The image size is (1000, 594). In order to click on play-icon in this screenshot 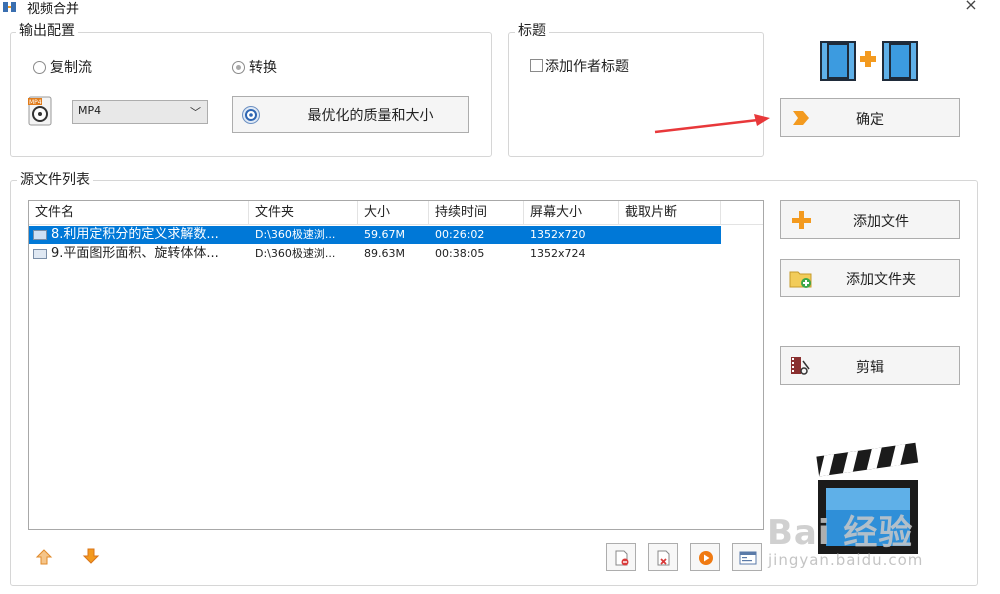, I will do `click(706, 558)`.